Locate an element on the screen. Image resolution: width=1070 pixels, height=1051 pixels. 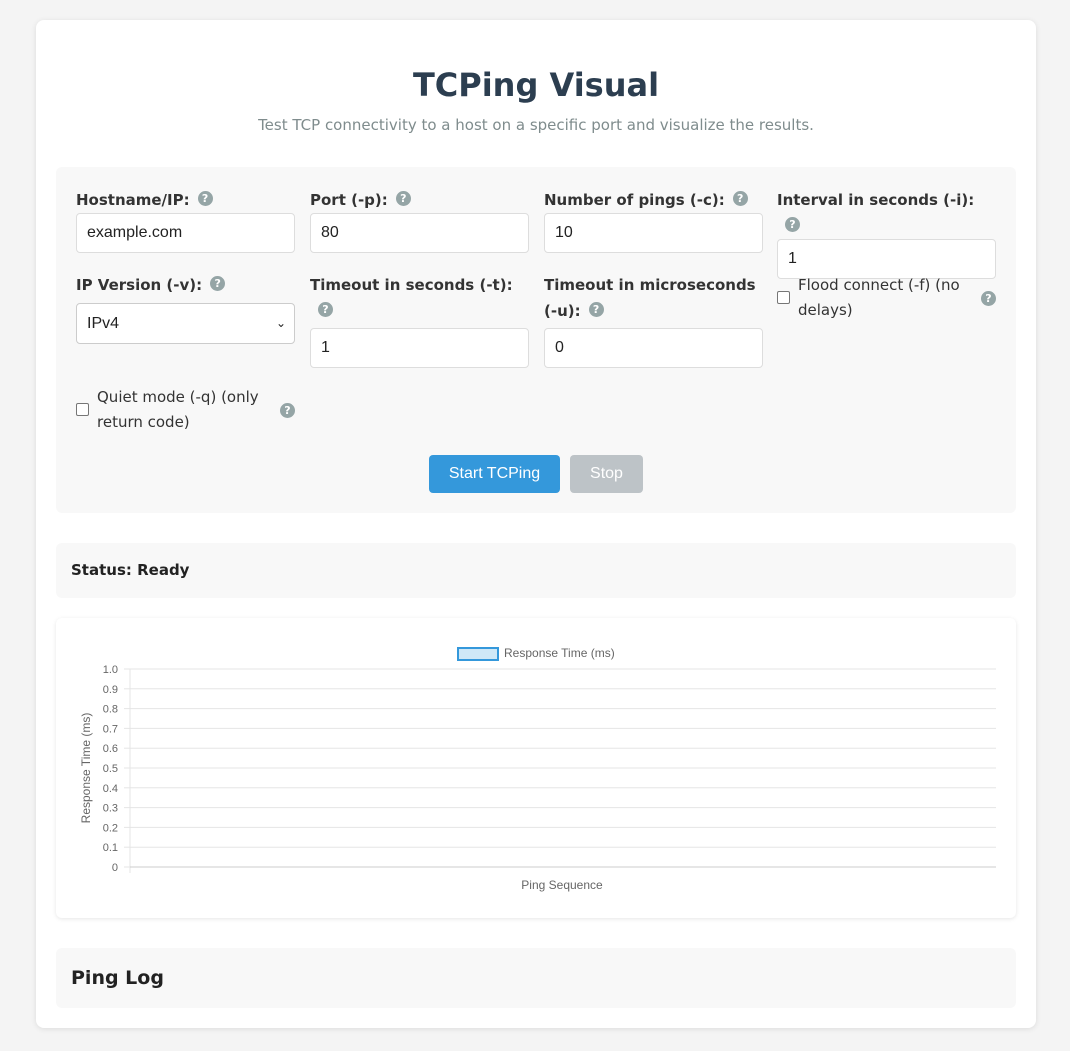
y-tick-label: 0 is located at coordinates (115, 868).